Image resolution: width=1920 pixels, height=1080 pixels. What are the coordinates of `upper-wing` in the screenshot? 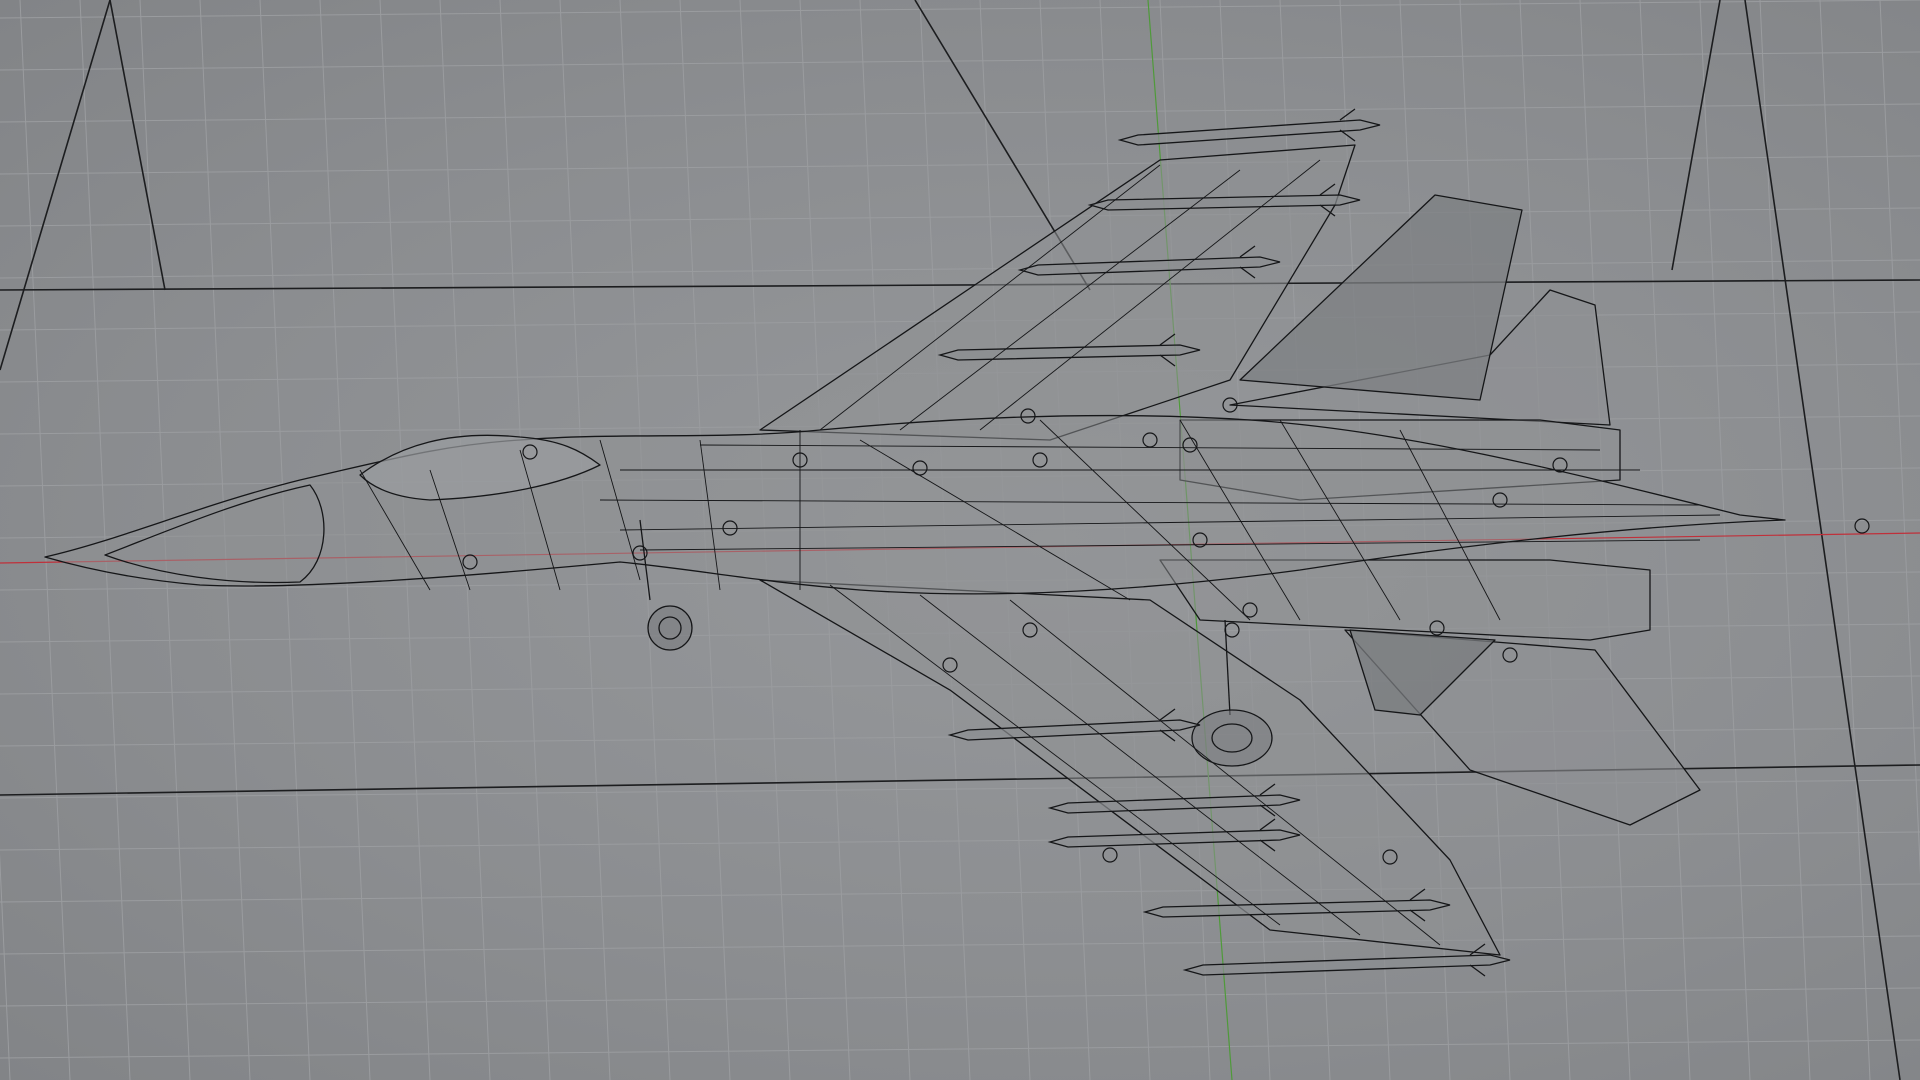 It's located at (1057, 292).